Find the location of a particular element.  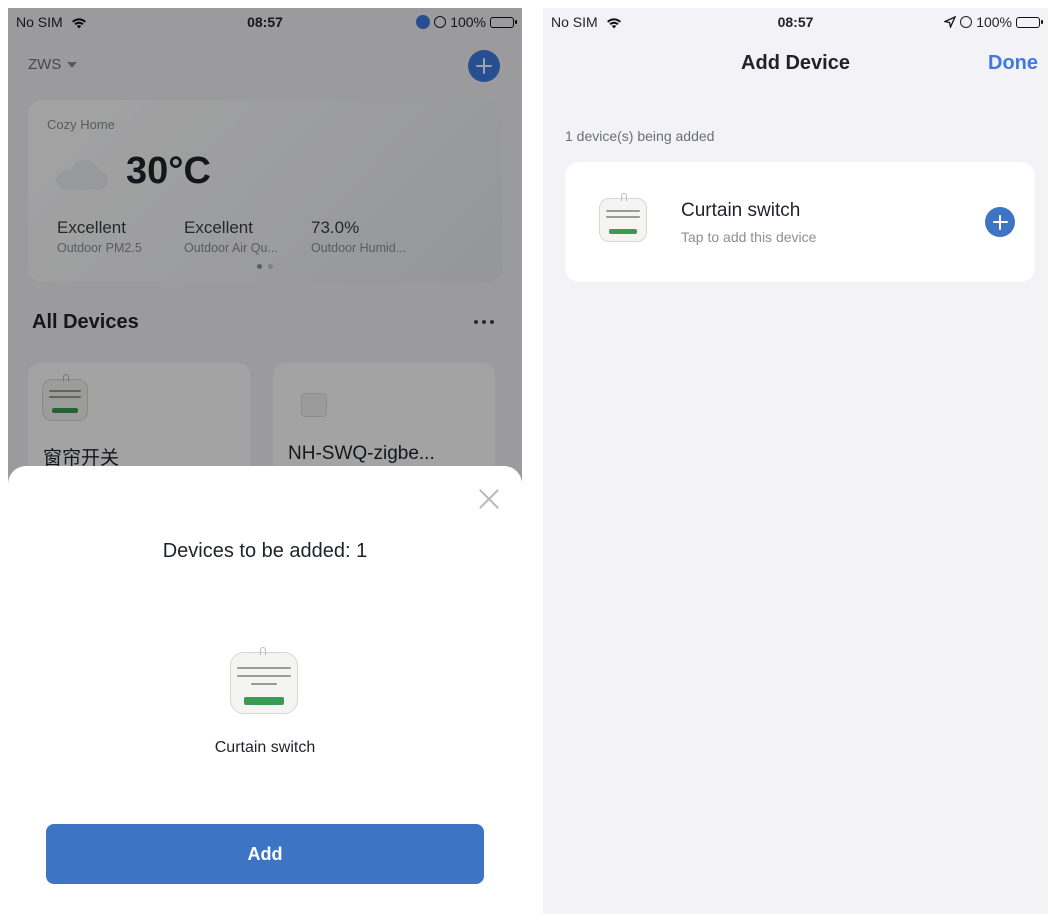

sheet-title: Devices to be added: 1 is located at coordinates (265, 551).